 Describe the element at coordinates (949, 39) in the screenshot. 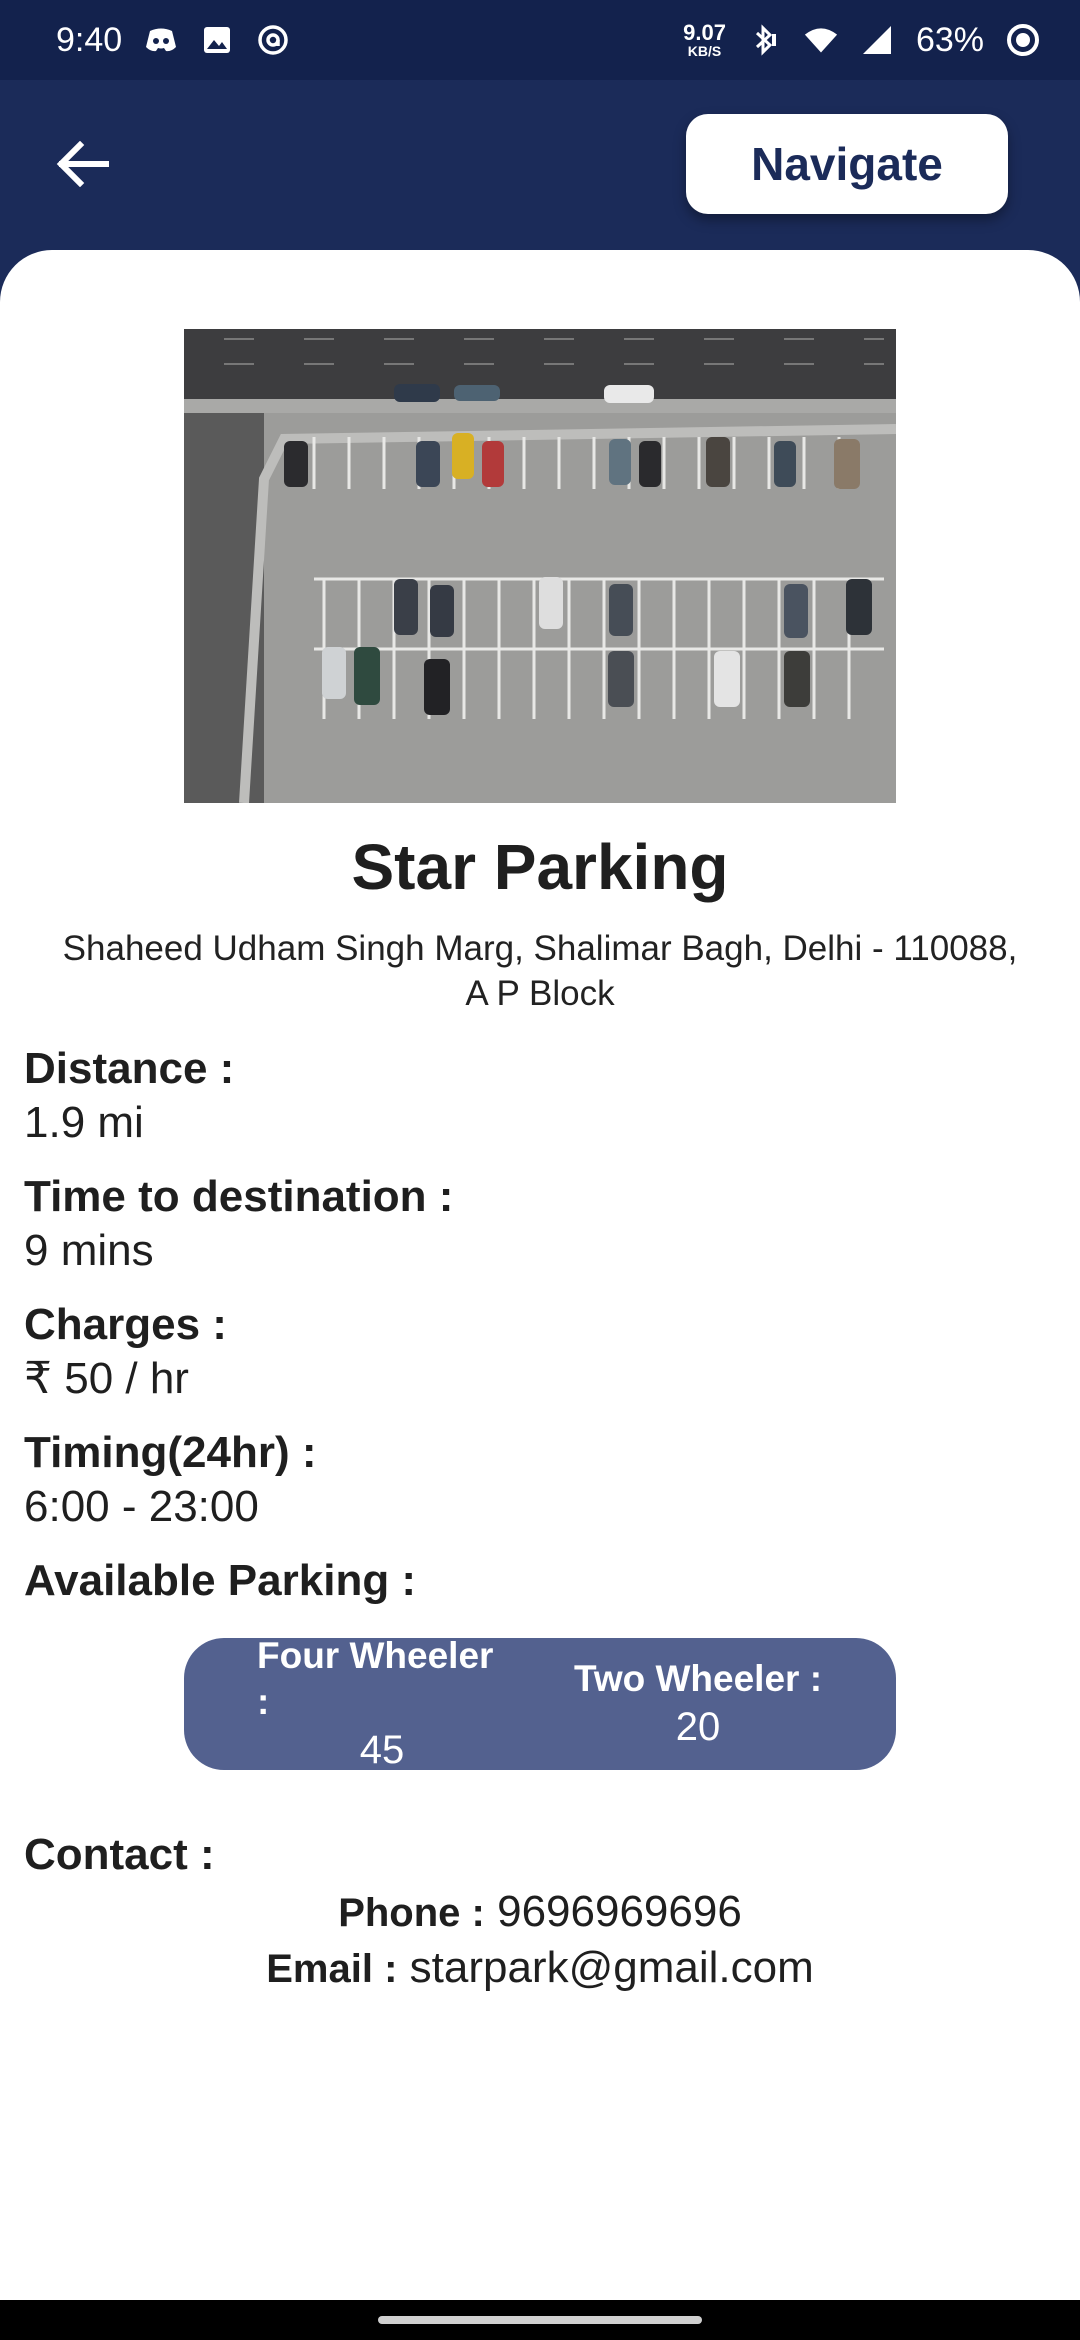

I see `battery-percent: 63%` at that location.